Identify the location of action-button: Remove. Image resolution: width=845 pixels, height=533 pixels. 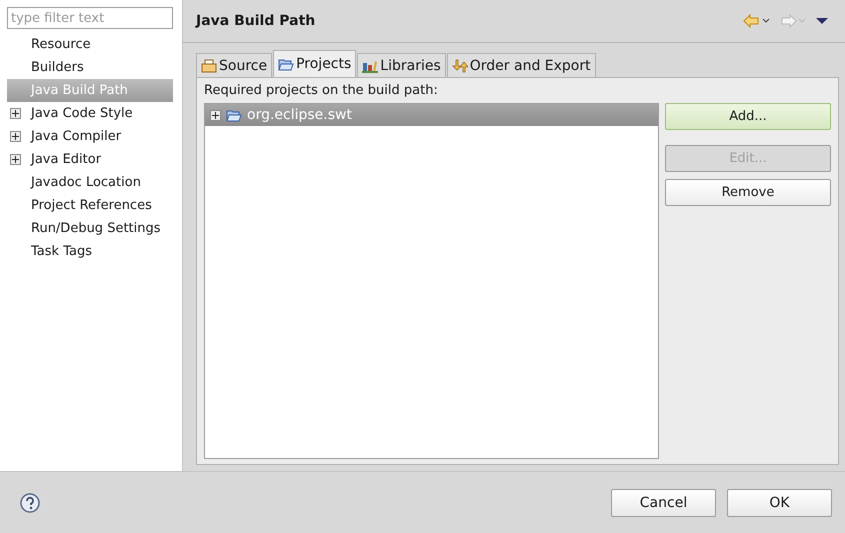
(748, 192).